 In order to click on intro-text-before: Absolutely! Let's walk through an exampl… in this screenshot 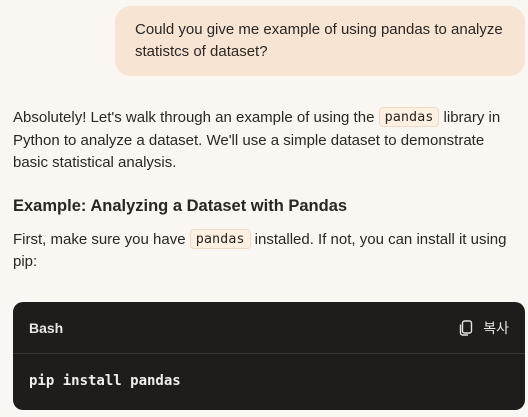, I will do `click(196, 117)`.